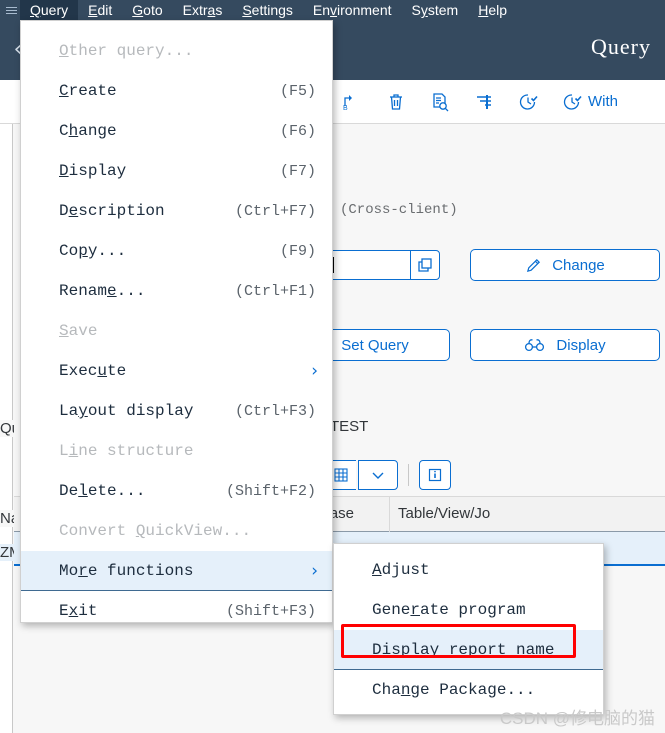  I want to click on menu-option-save: Save, so click(176, 331).